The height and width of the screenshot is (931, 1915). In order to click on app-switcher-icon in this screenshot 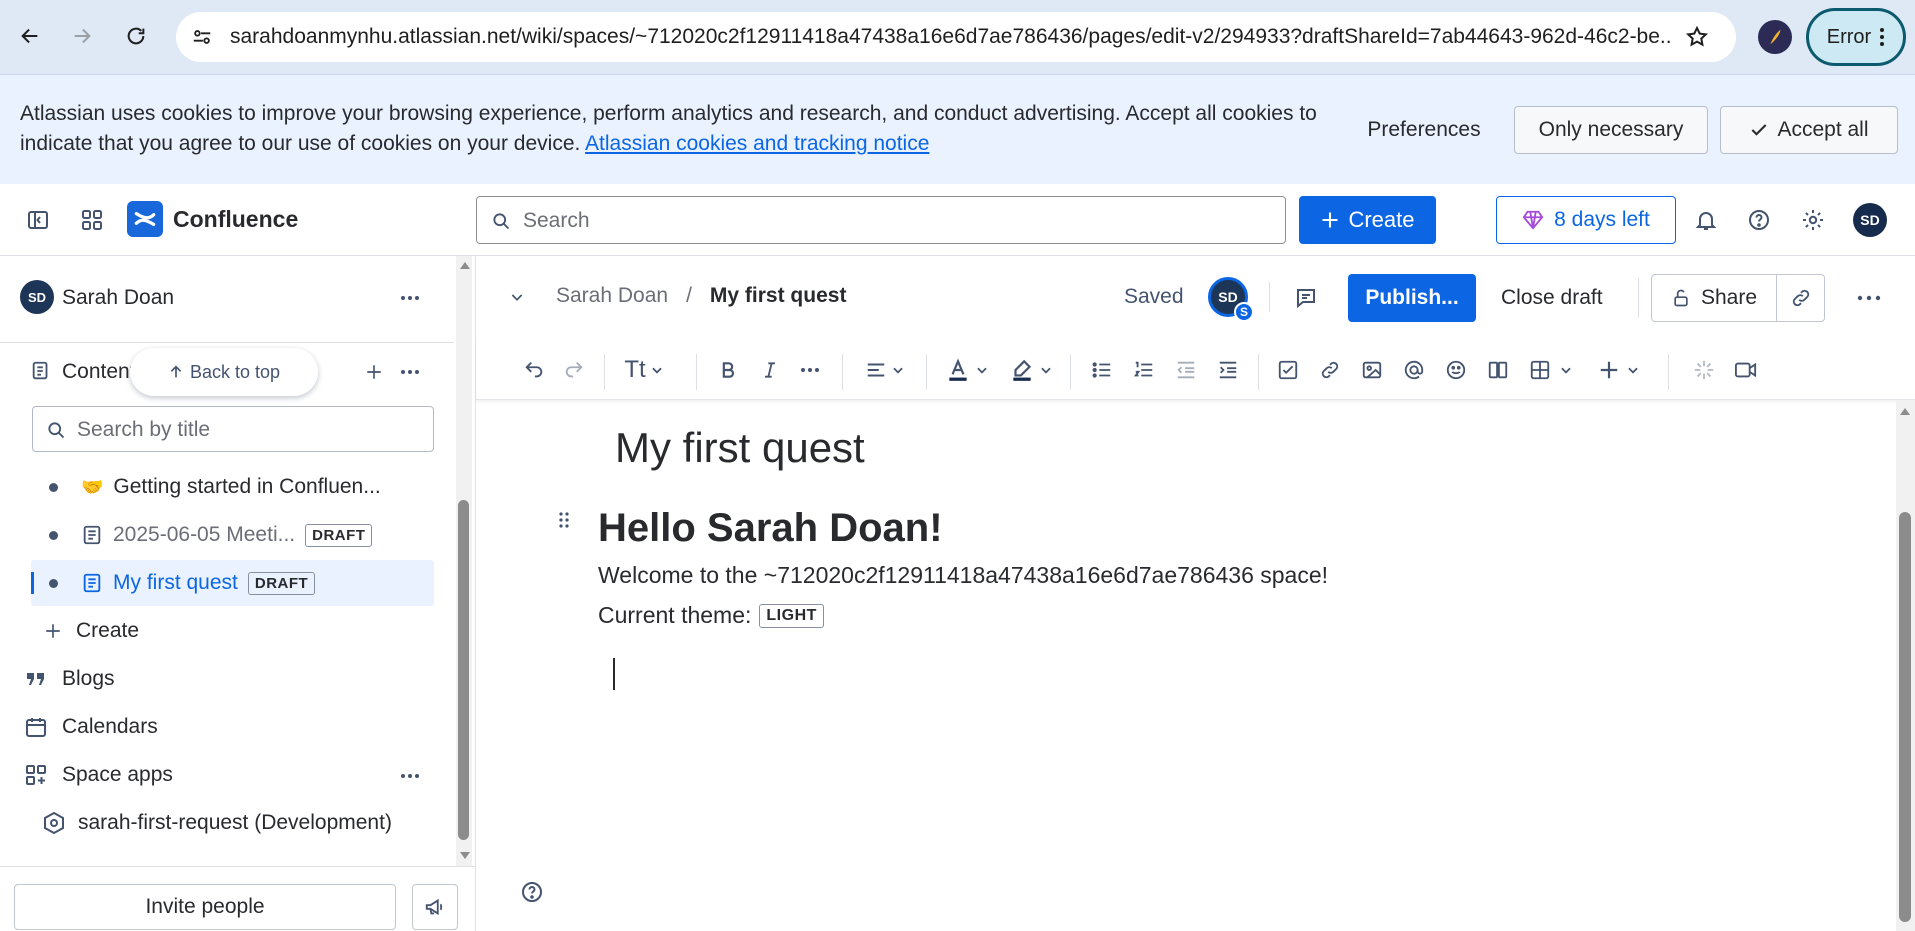, I will do `click(92, 220)`.